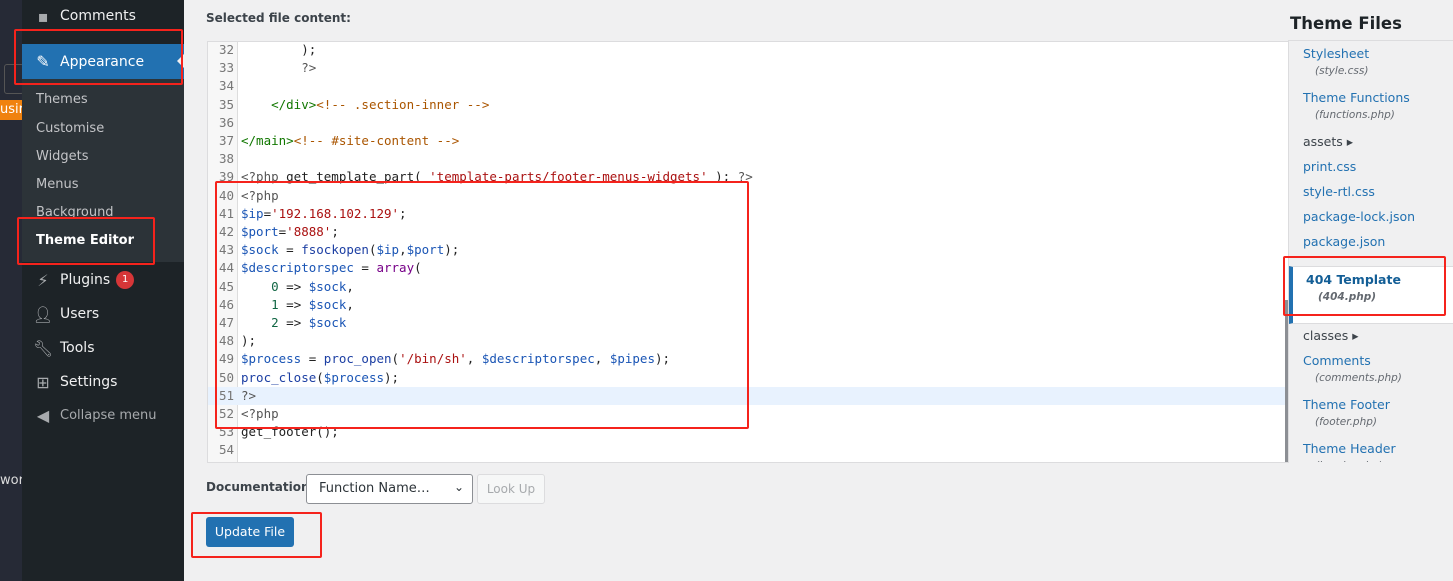 The height and width of the screenshot is (581, 1453). I want to click on menu-label: Users, so click(80, 314).